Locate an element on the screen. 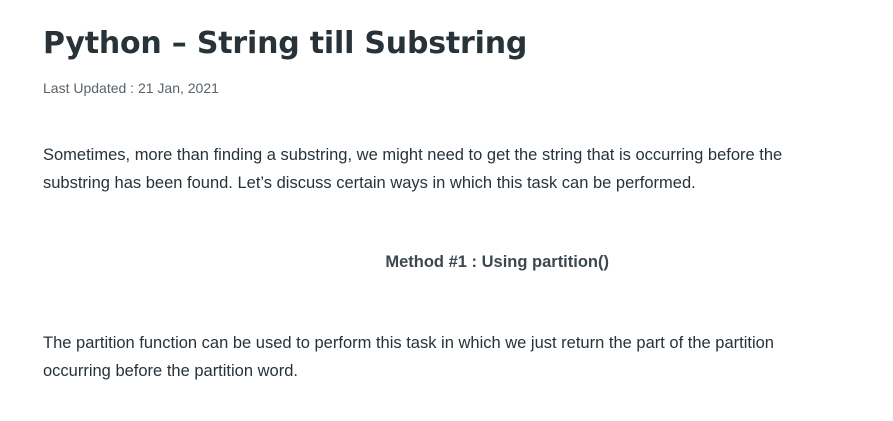 This screenshot has height=421, width=893. method-heading: Method #1 : Using partition() is located at coordinates (497, 262).